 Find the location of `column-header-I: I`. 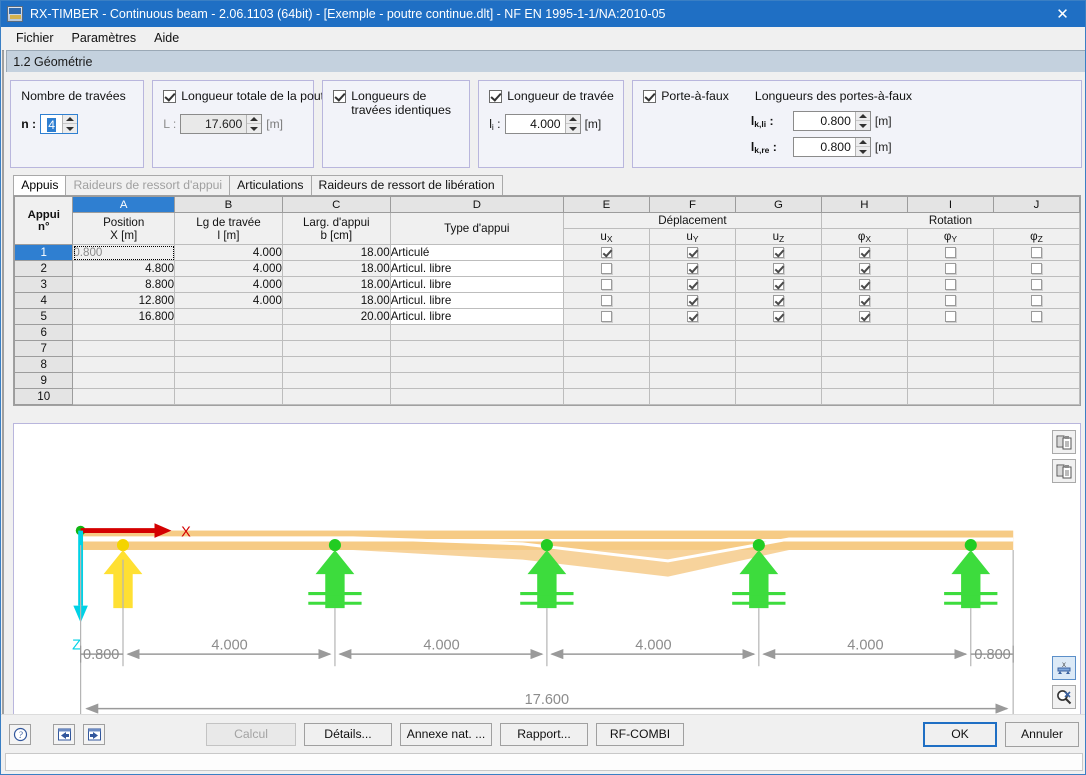

column-header-I: I is located at coordinates (950, 204).